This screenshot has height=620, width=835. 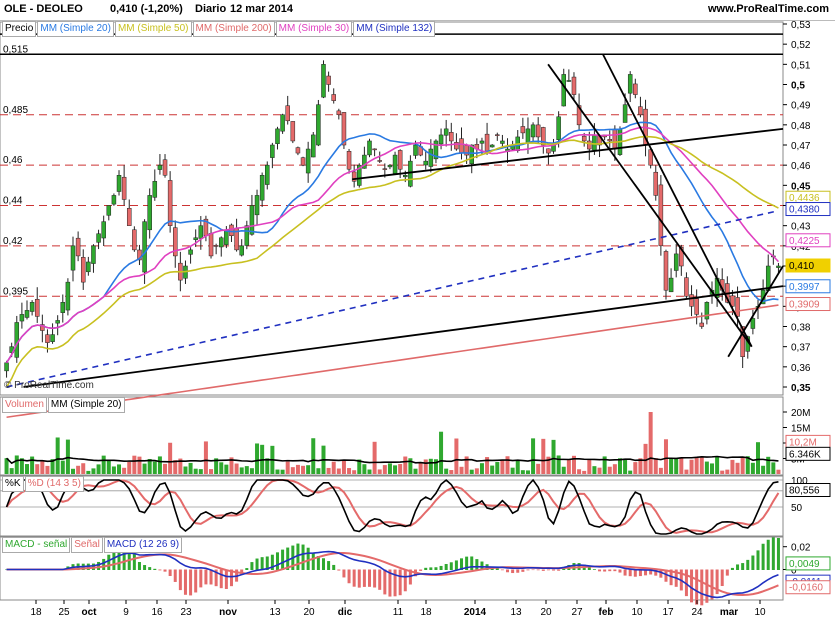 I want to click on legend-volume: Volumen, so click(x=24, y=405).